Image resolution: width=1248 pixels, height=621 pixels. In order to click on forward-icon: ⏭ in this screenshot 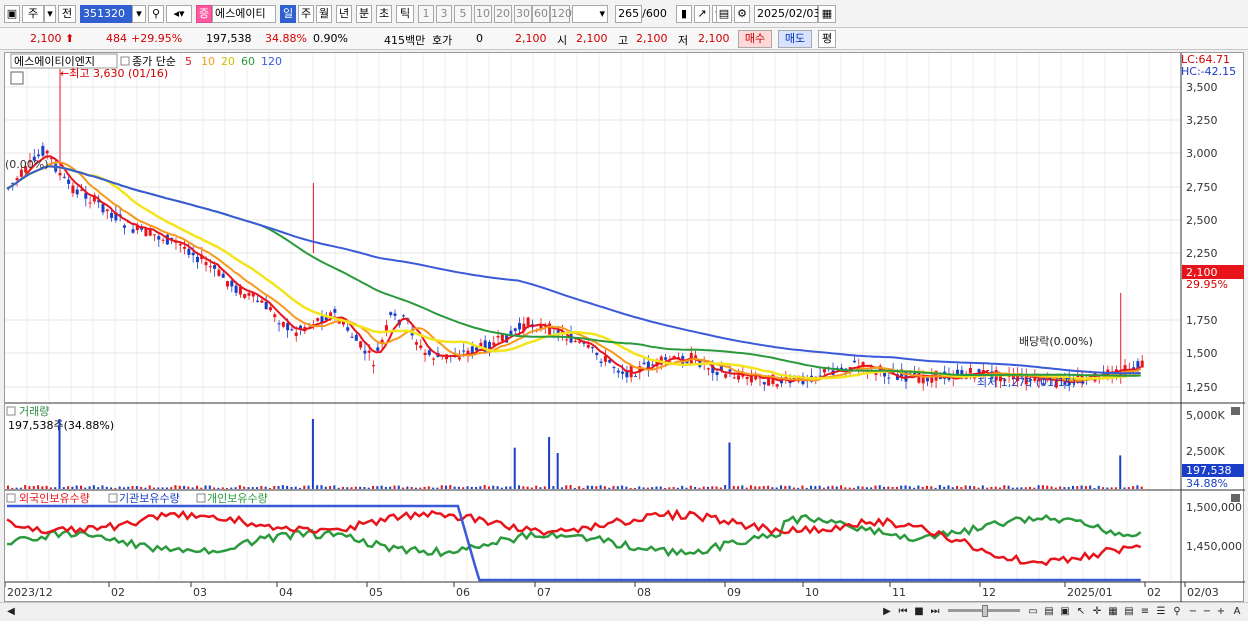, I will do `click(935, 612)`.